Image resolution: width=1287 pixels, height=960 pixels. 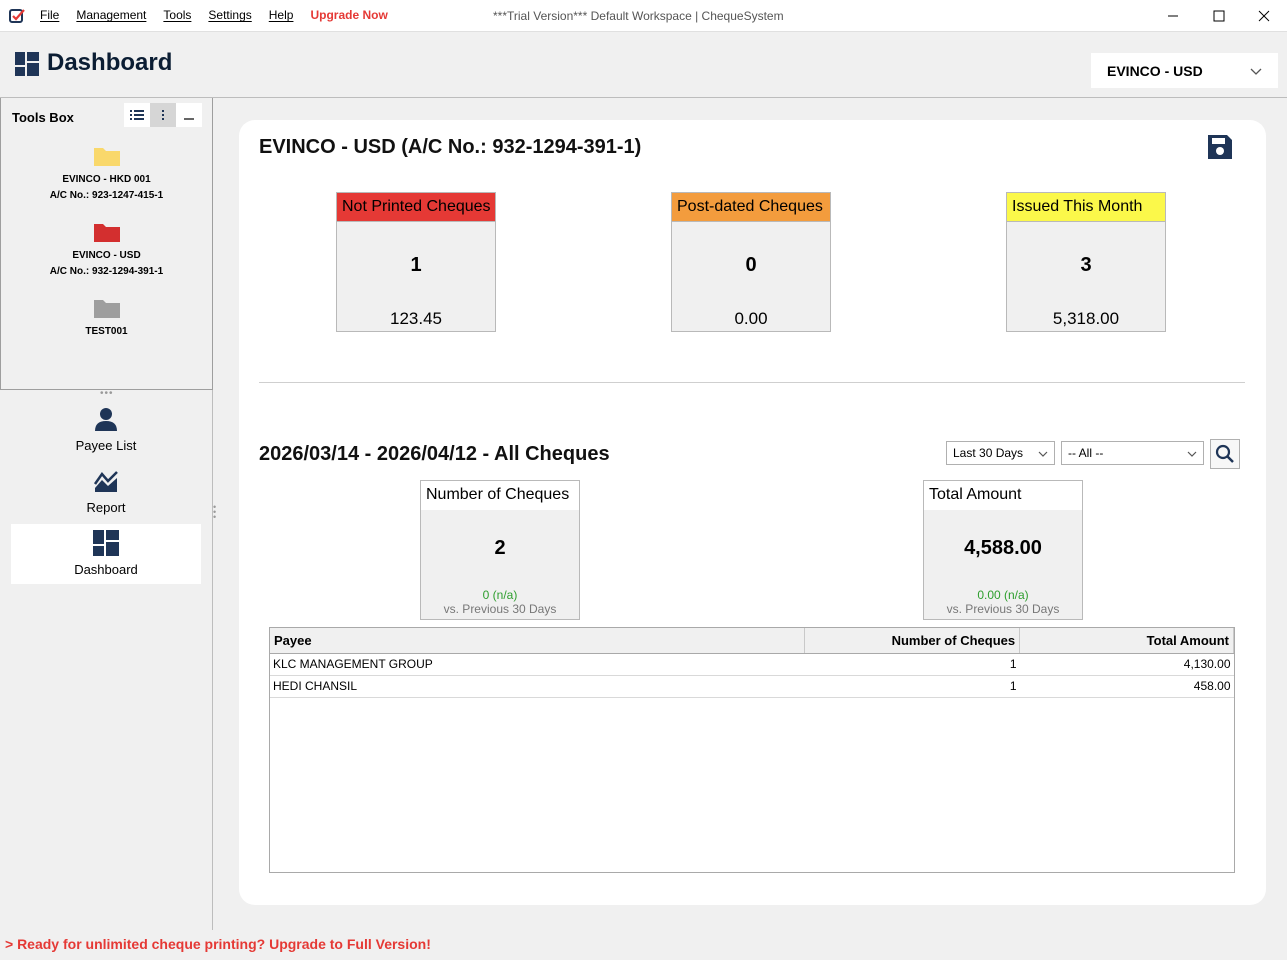 I want to click on cell-payee: KLC MANAGEMENT GROUP, so click(x=537, y=664).